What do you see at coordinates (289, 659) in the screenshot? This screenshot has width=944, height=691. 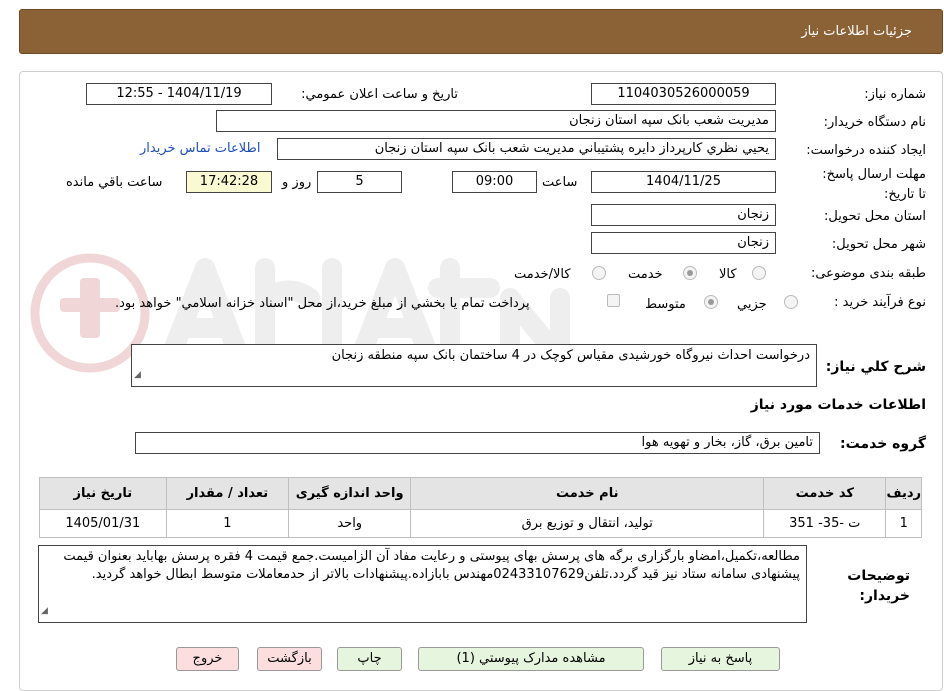 I see `back-button: بازگشت` at bounding box center [289, 659].